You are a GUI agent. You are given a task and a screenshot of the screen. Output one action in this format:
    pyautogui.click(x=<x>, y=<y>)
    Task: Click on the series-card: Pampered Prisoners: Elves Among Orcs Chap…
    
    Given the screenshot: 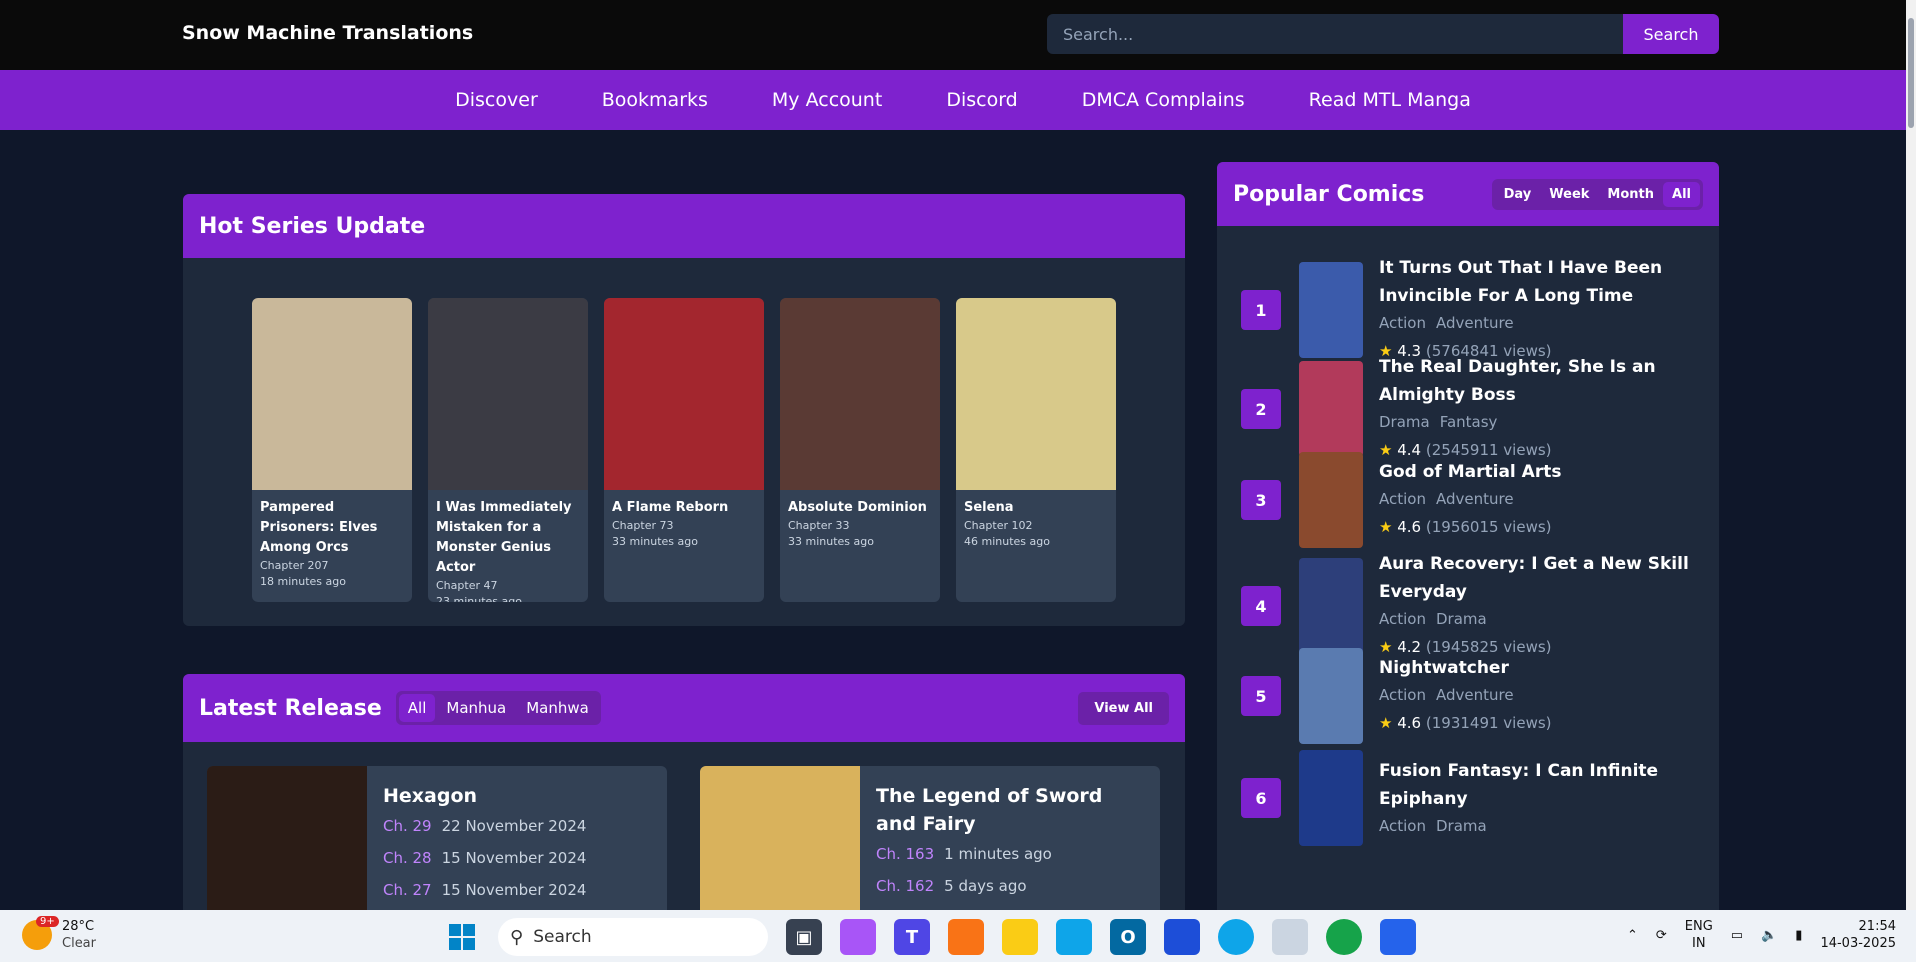 What is the action you would take?
    pyautogui.click(x=332, y=450)
    